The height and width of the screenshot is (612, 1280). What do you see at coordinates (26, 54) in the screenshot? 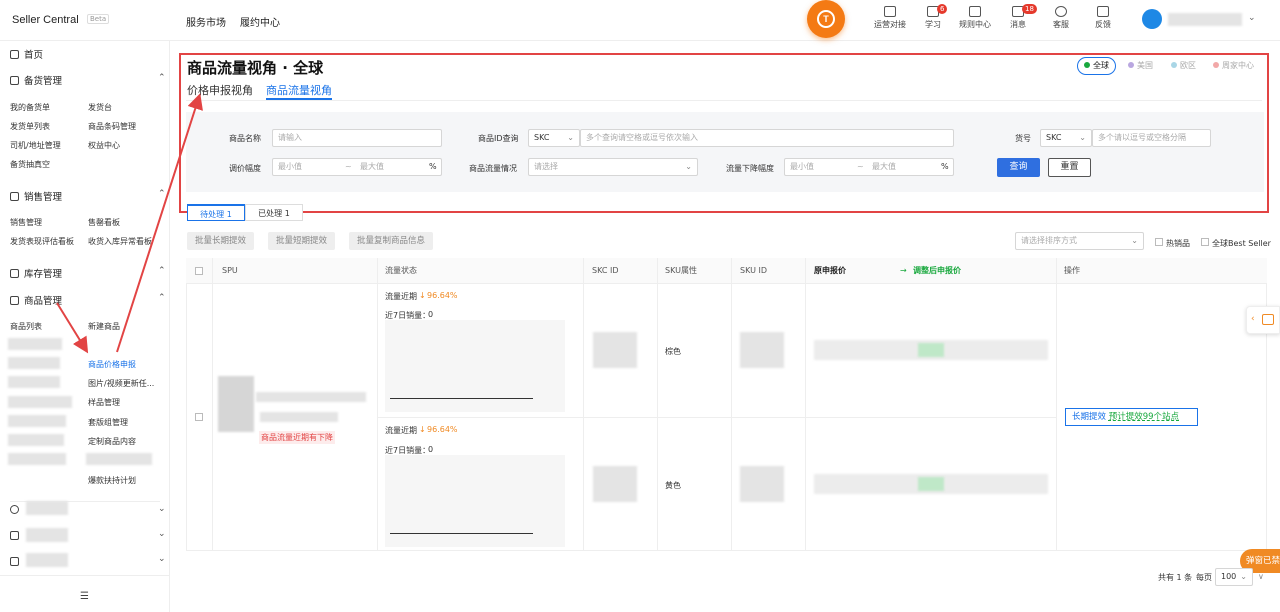
I see `sidebar-home: 首页` at bounding box center [26, 54].